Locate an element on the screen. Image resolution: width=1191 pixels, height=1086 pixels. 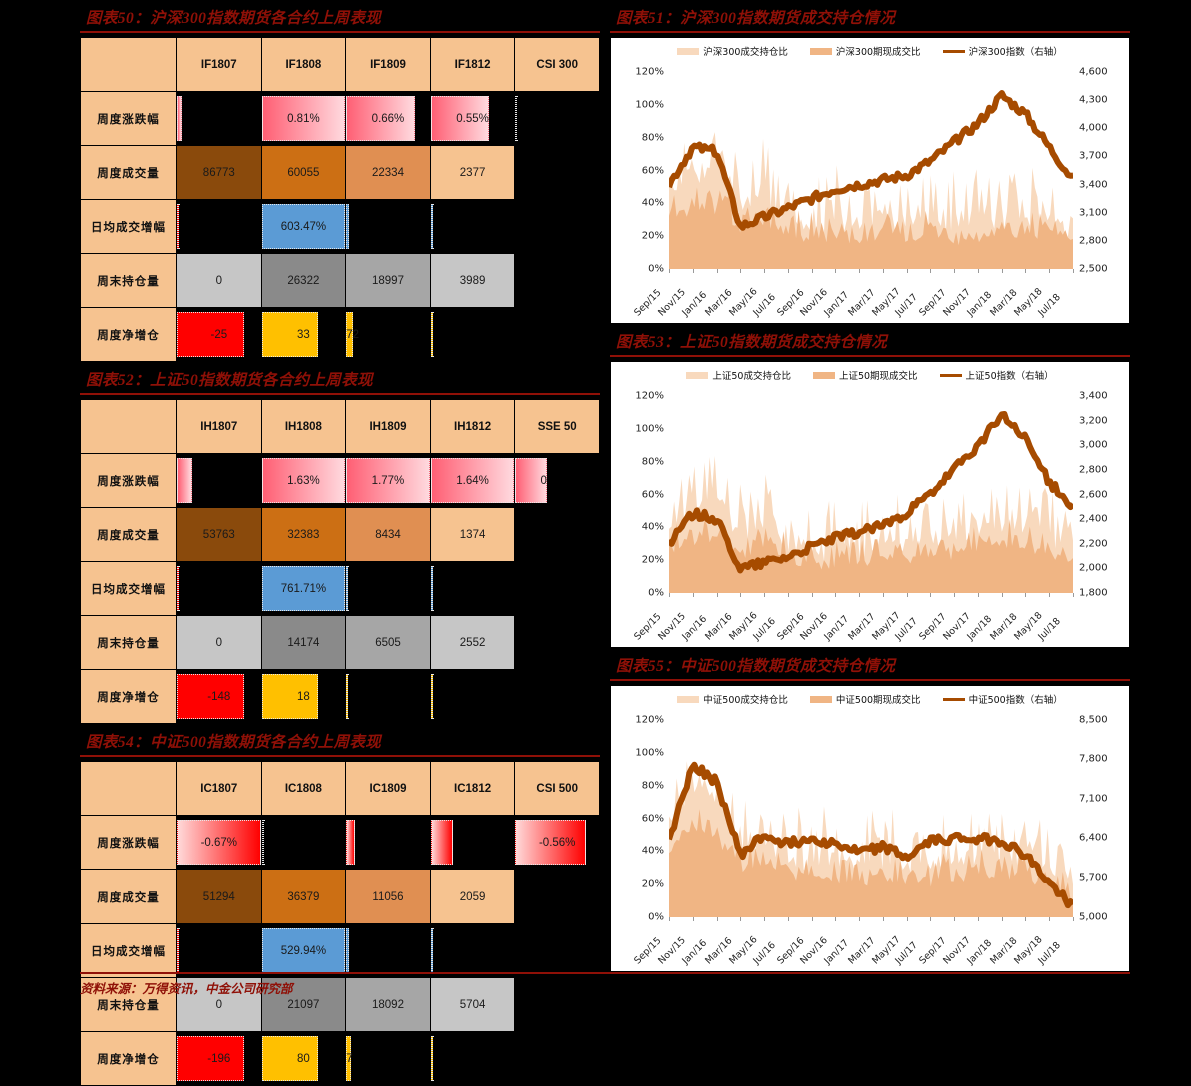
y-axis-tick-right: 6,400 is located at coordinates (1093, 838).